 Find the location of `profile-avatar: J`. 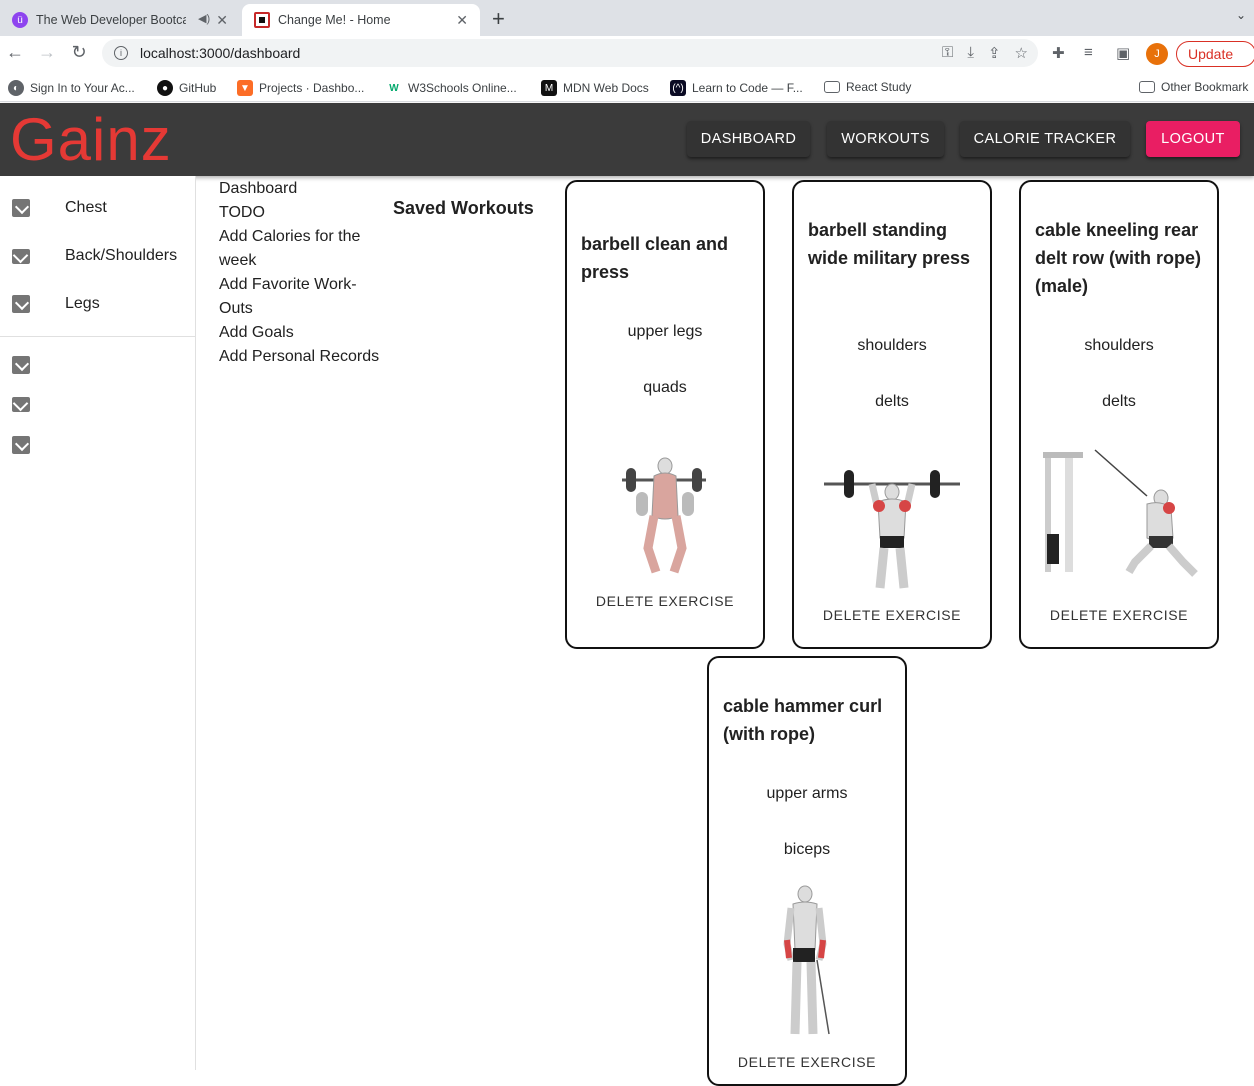

profile-avatar: J is located at coordinates (1157, 54).